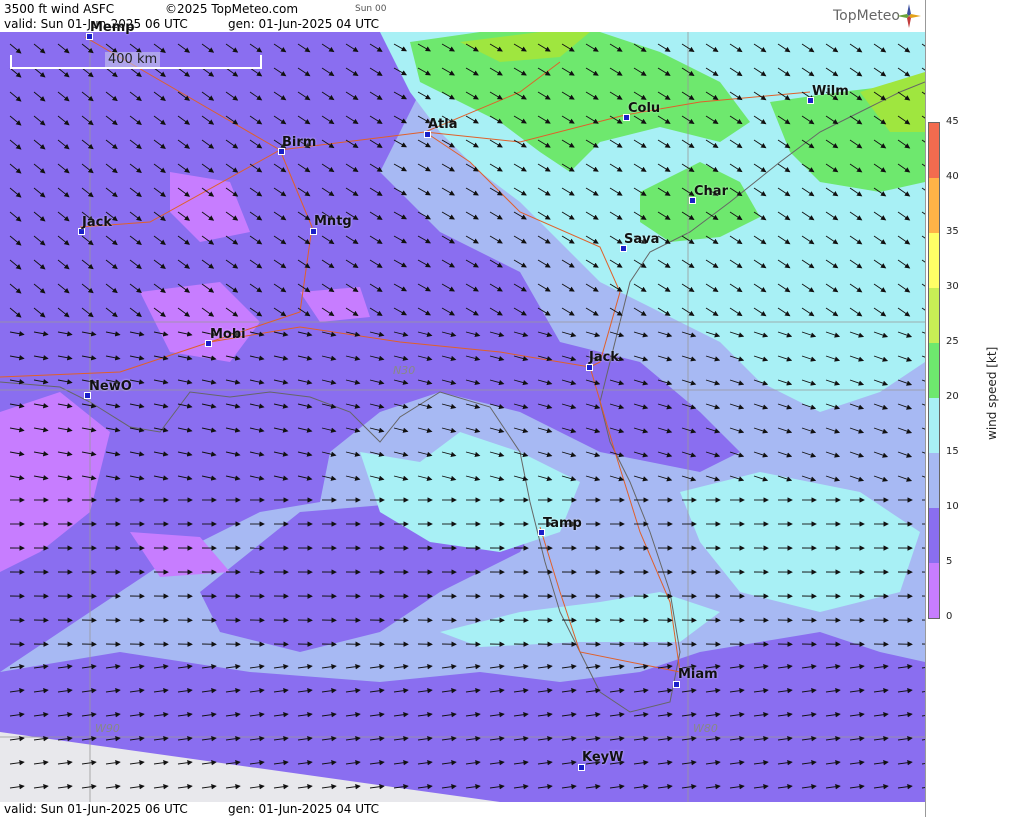 This screenshot has height=817, width=1017. What do you see at coordinates (952, 506) in the screenshot?
I see `legend-tick: 10` at bounding box center [952, 506].